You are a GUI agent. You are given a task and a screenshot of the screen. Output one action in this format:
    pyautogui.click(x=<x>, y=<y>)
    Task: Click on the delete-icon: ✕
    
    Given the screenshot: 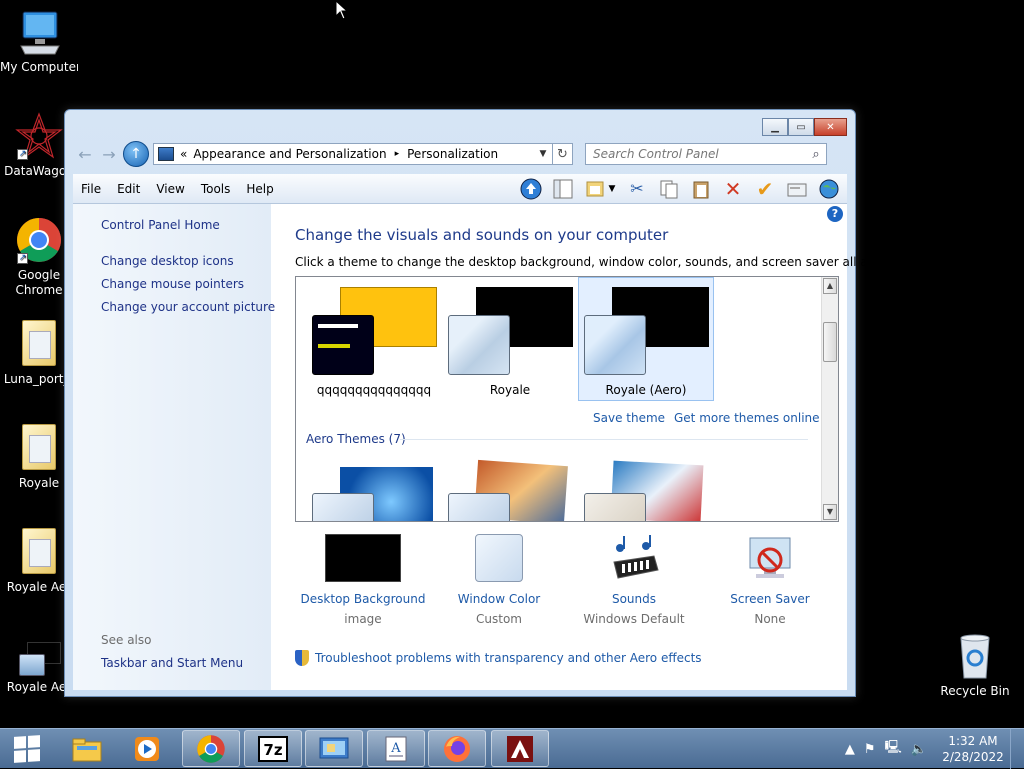 What is the action you would take?
    pyautogui.click(x=733, y=189)
    